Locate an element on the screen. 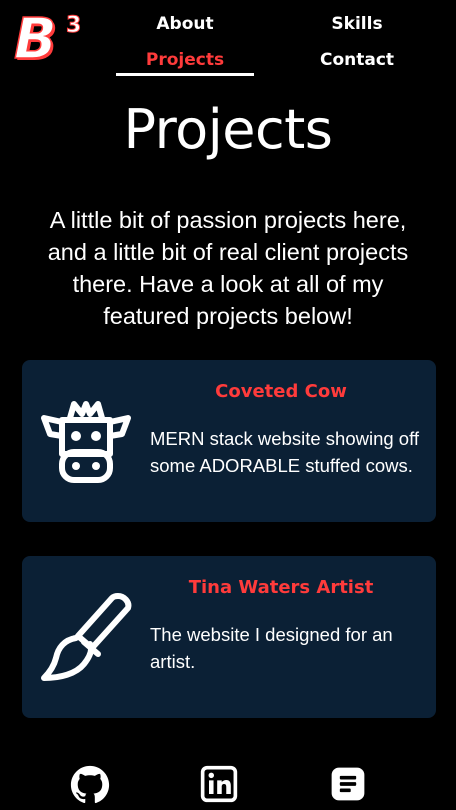 This screenshot has height=810, width=456. nav-link-skills: Skills is located at coordinates (357, 24).